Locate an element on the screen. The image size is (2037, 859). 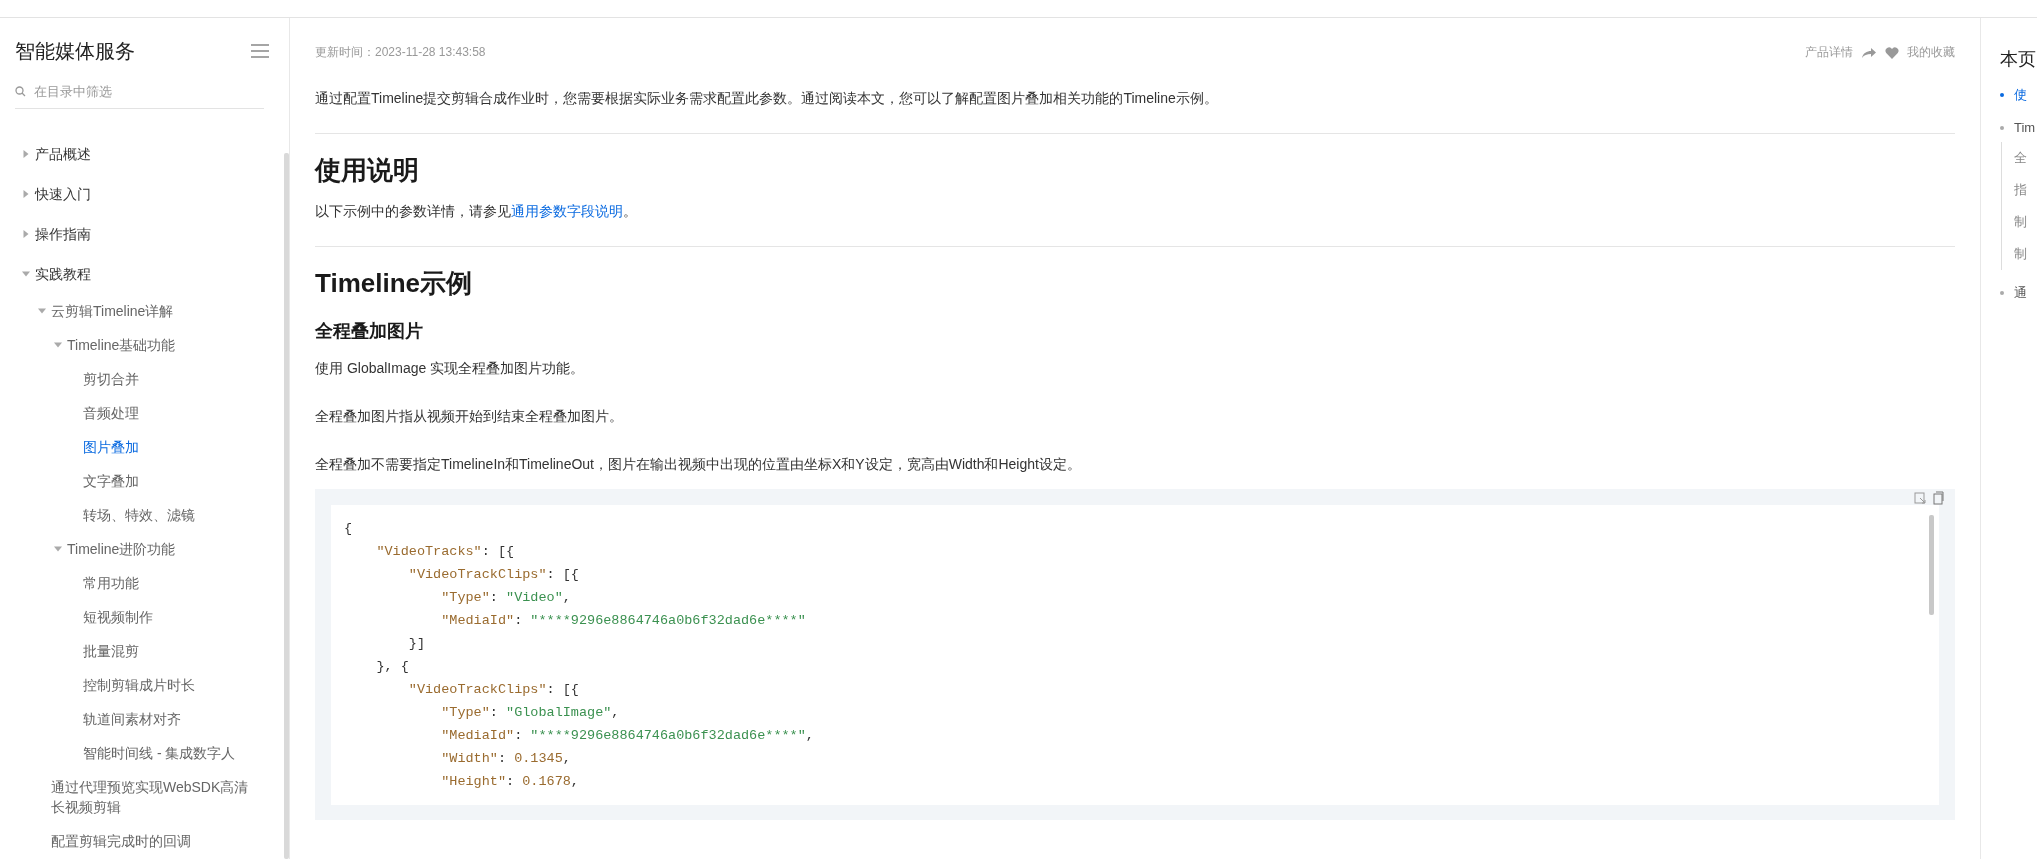
code-line: "Height": 0.1678, is located at coordinates (510, 782).